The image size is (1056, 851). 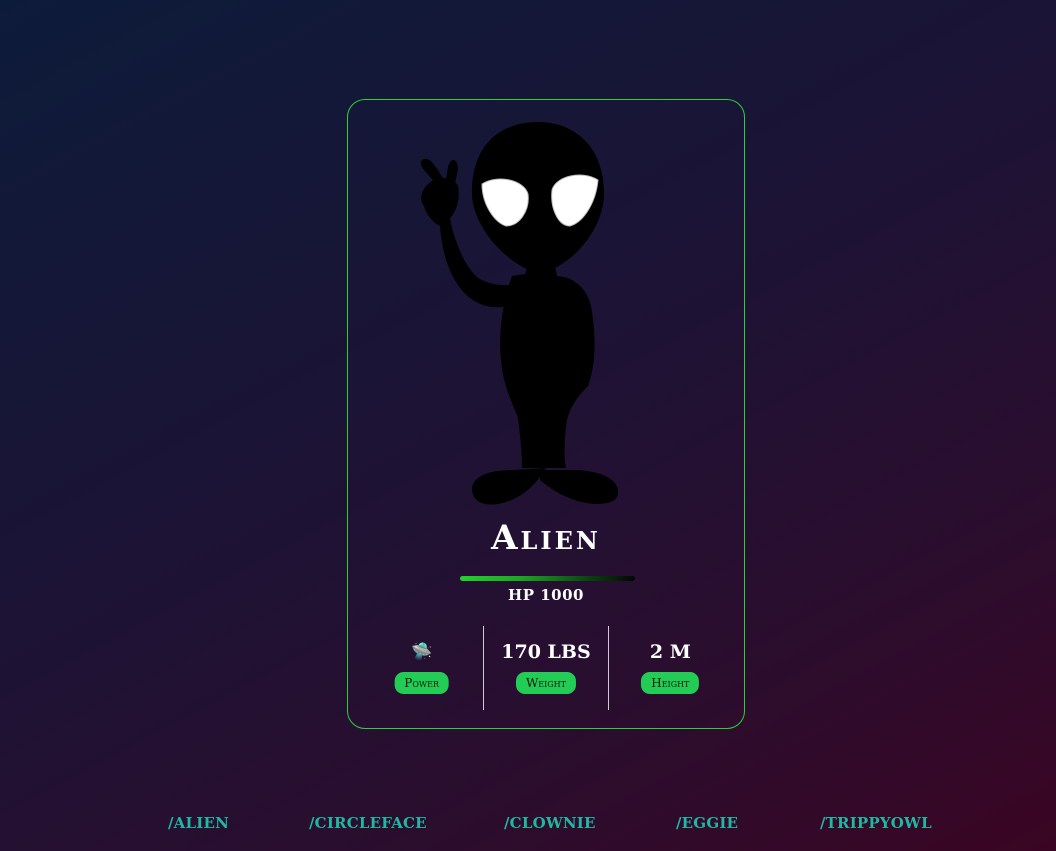 I want to click on stat-power: 🛸 Power, so click(x=421, y=668).